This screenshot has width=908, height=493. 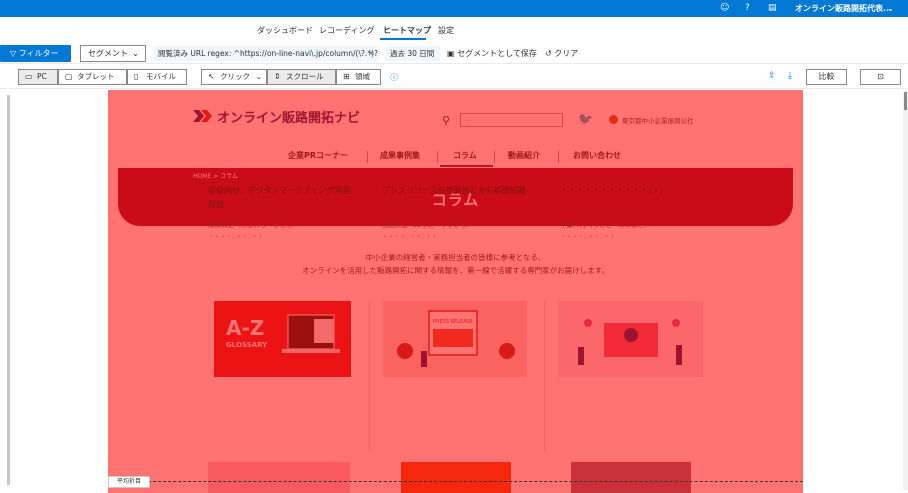 What do you see at coordinates (279, 197) in the screenshot?
I see `card-title: 初級向け、デジタルマーケティング用語用語` at bounding box center [279, 197].